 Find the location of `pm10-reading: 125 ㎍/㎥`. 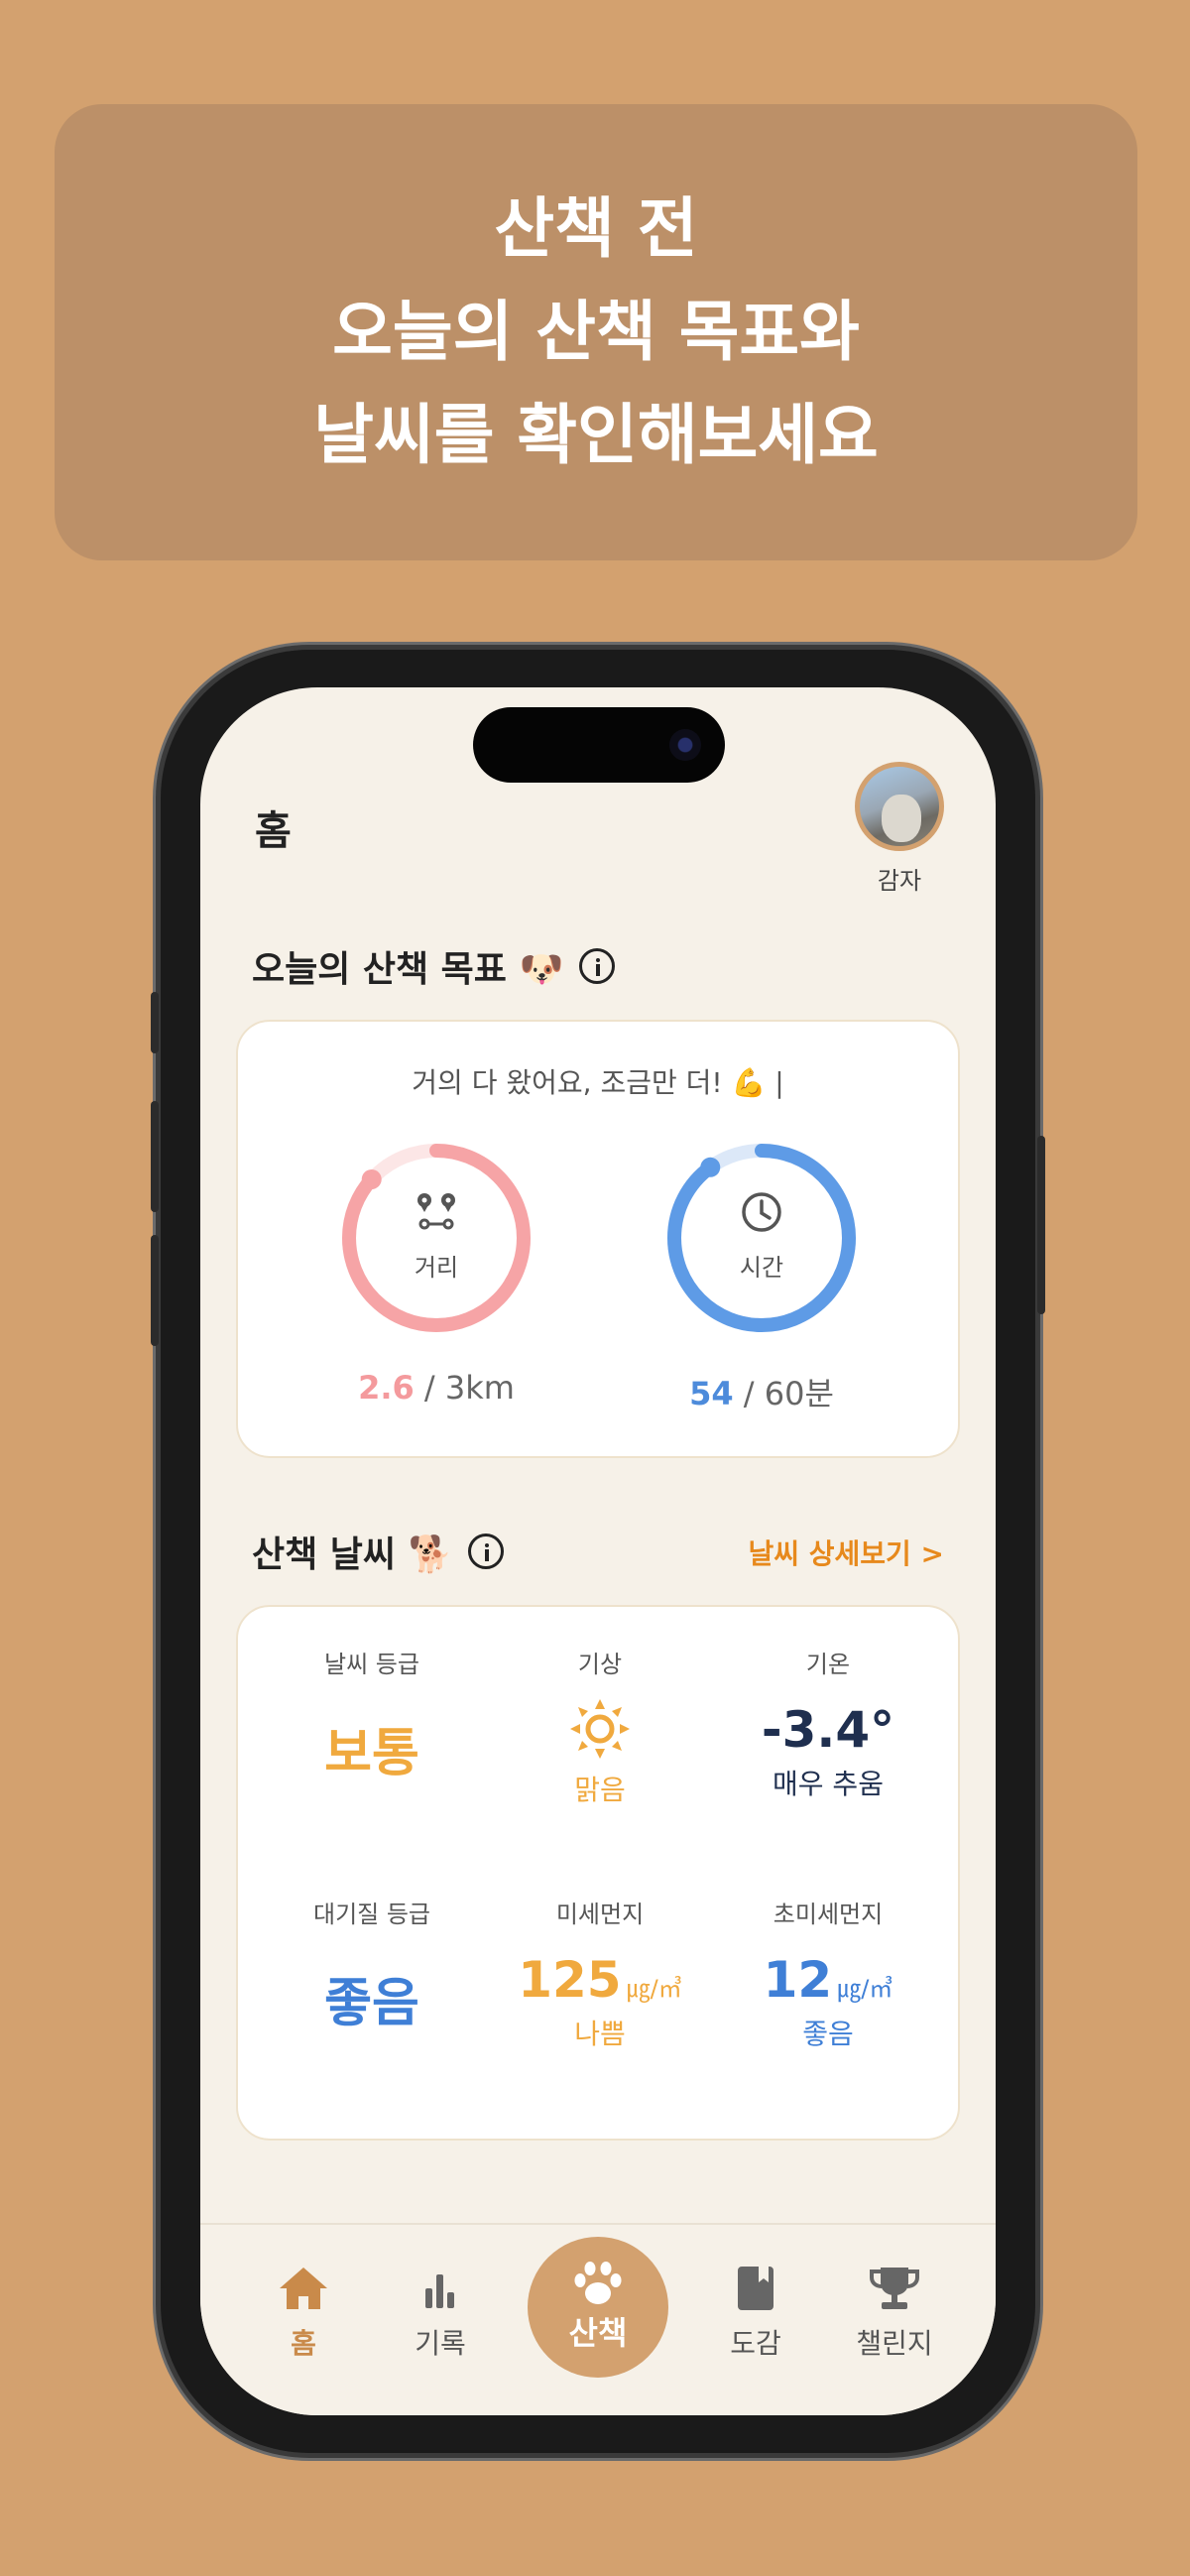

pm10-reading: 125 ㎍/㎥ is located at coordinates (600, 1980).